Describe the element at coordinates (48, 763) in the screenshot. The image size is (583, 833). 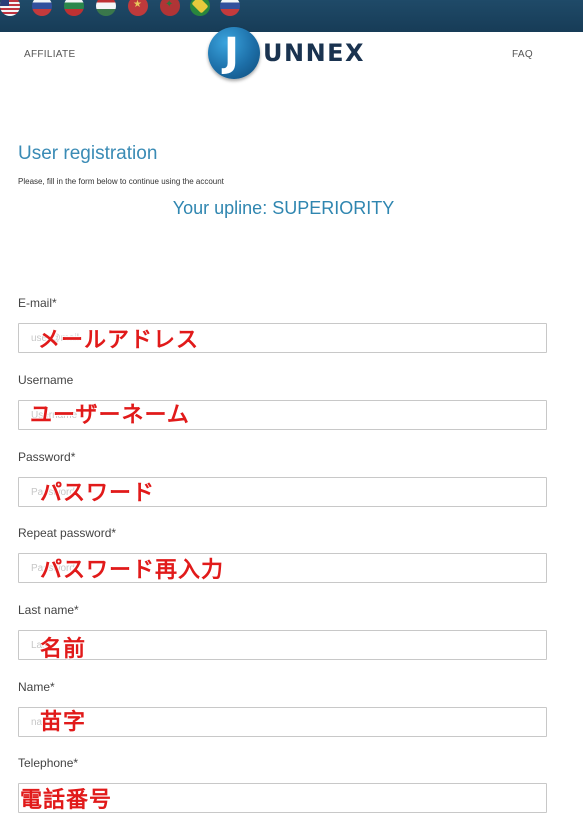
I see `telephone-label: Telephone*` at that location.